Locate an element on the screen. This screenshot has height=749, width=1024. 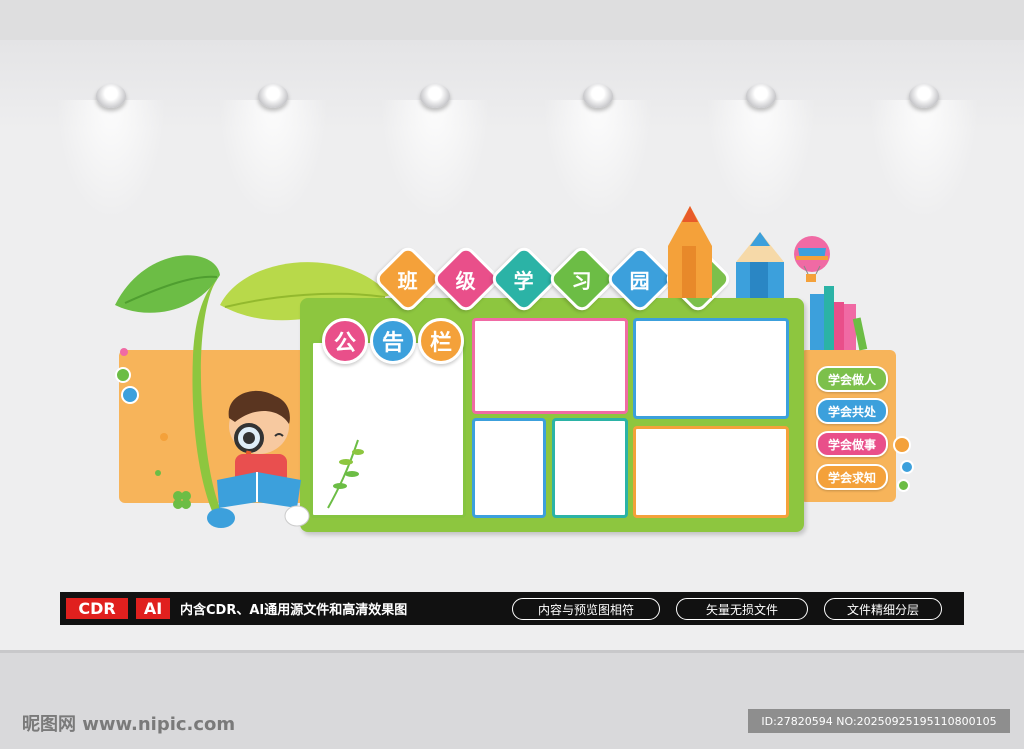
pill-label: 学会共处 is located at coordinates (852, 411).